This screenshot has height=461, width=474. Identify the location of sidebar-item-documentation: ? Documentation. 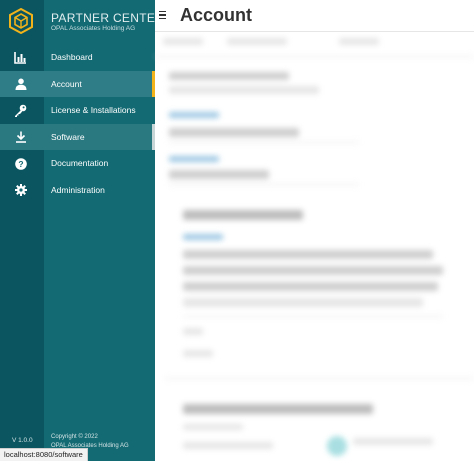
(77, 163).